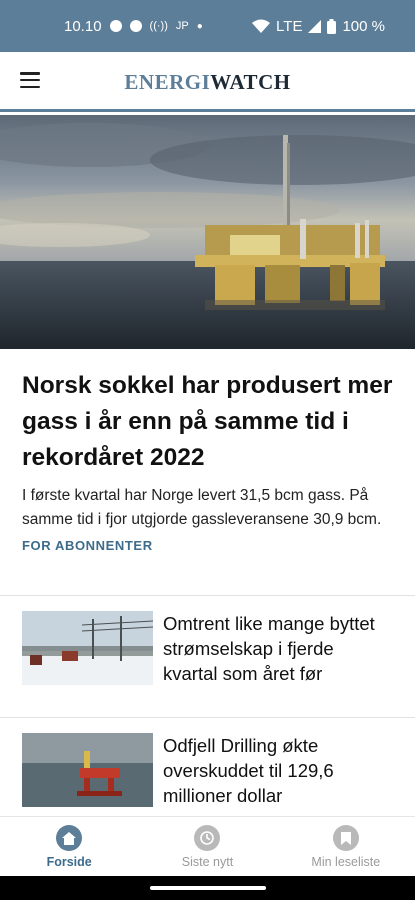 Image resolution: width=415 pixels, height=900 pixels. What do you see at coordinates (182, 26) in the screenshot?
I see `carrier-tag: JP` at bounding box center [182, 26].